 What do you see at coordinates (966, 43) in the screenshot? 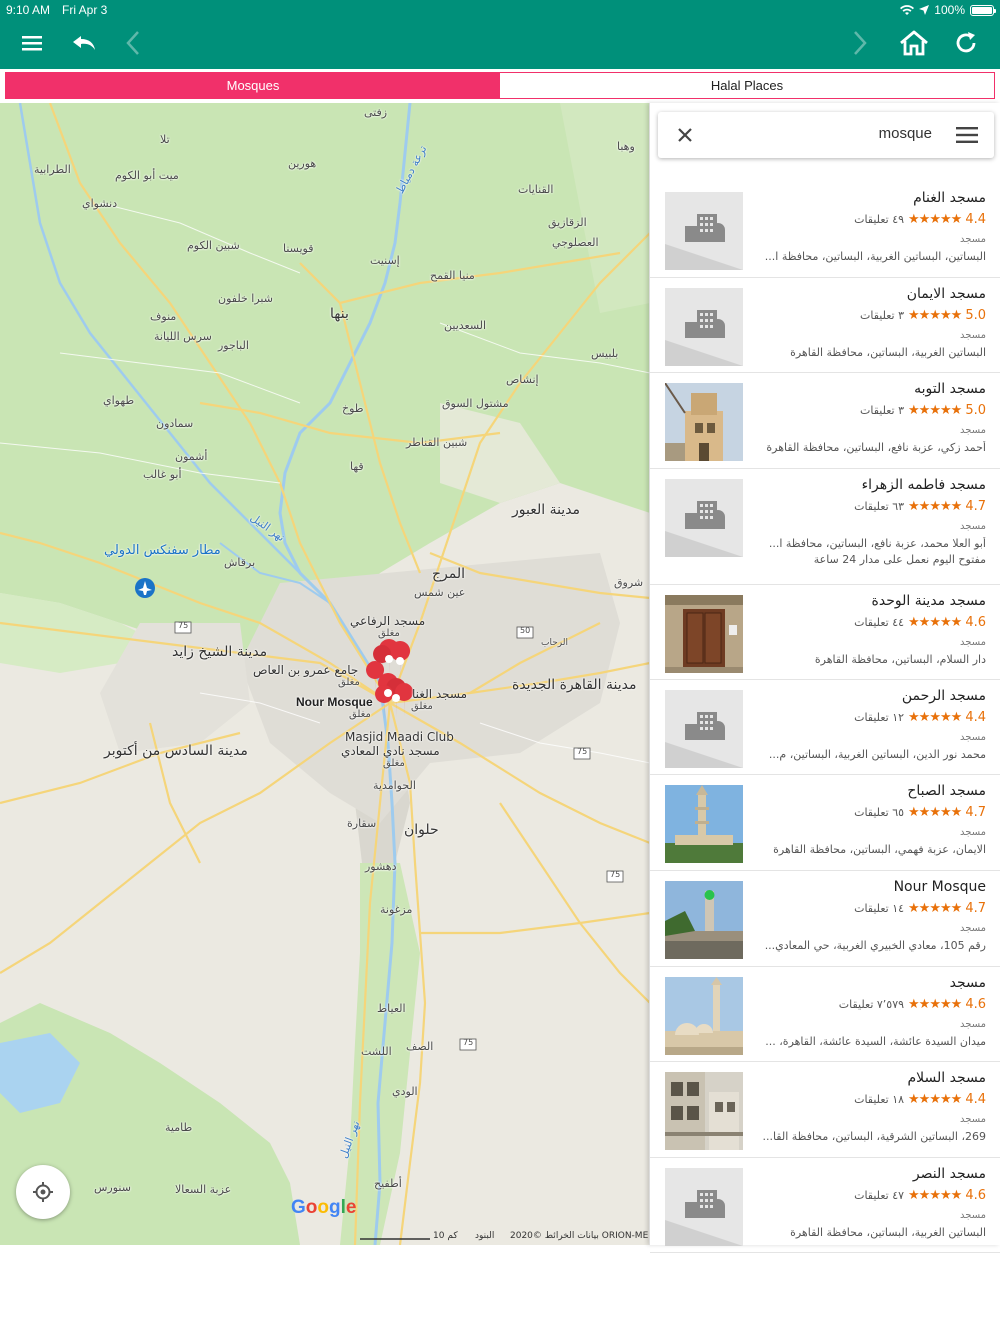
I see `refresh-button` at bounding box center [966, 43].